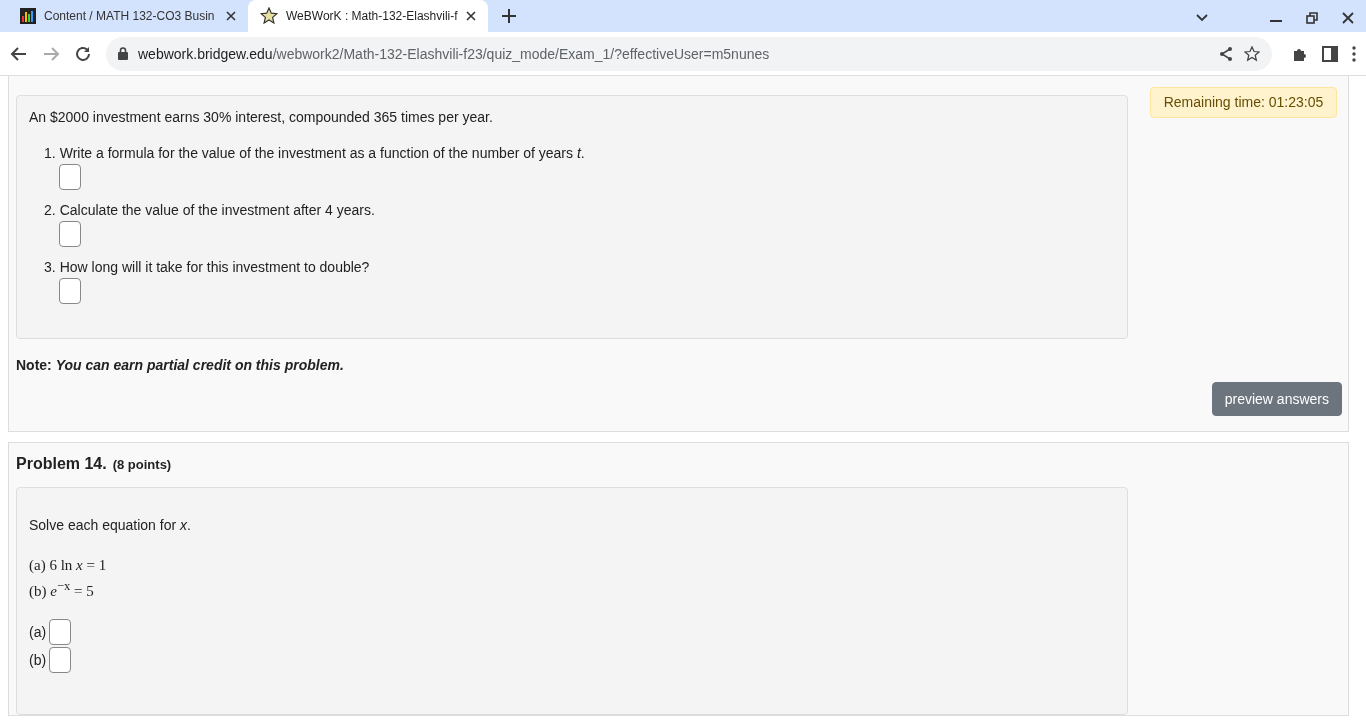 This screenshot has height=720, width=1366. I want to click on bar-chart-icon, so click(28, 16).